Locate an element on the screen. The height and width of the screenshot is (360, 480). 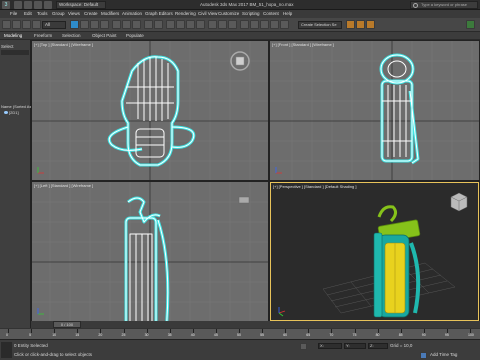
scene-list-item: [2D1] is located at coordinates (11, 112).